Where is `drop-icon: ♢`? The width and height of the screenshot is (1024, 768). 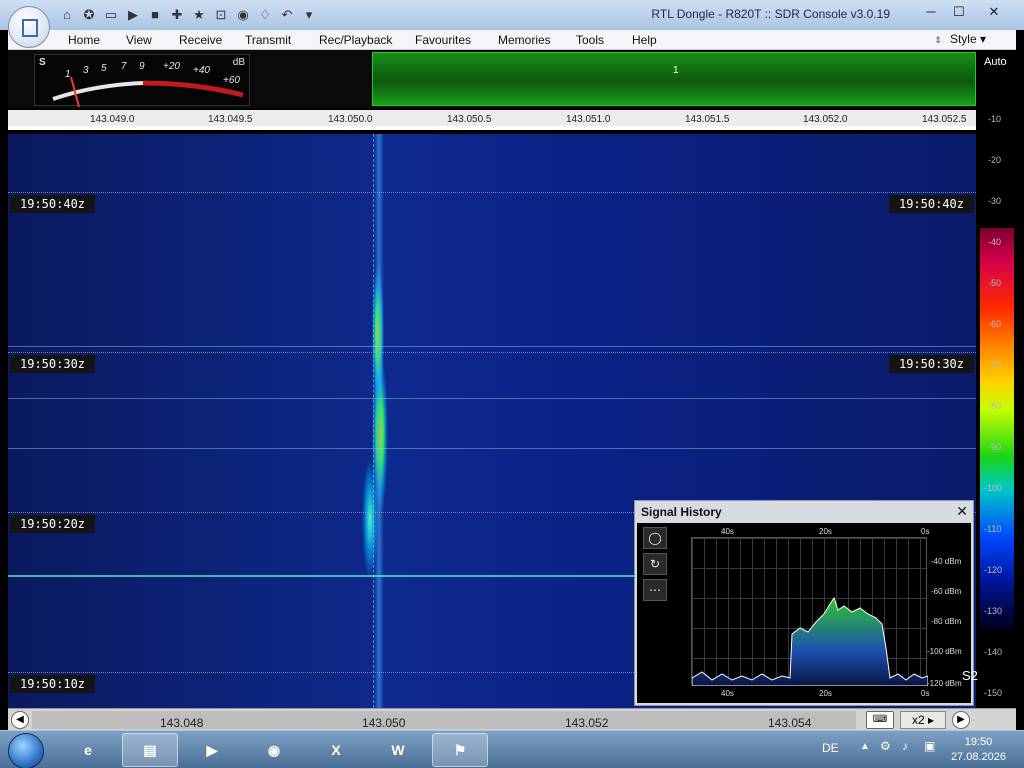
drop-icon: ♢ is located at coordinates (265, 15).